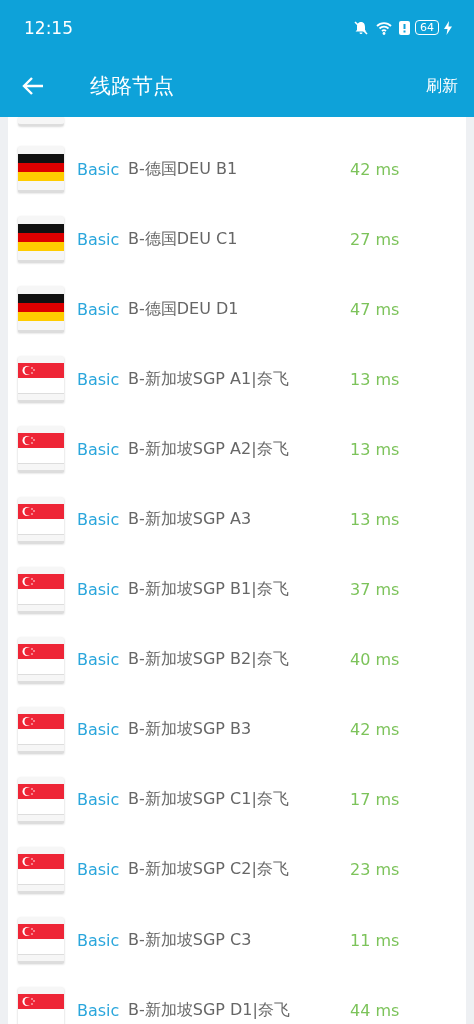  Describe the element at coordinates (375, 870) in the screenshot. I see `latency-value: 23 ms` at that location.